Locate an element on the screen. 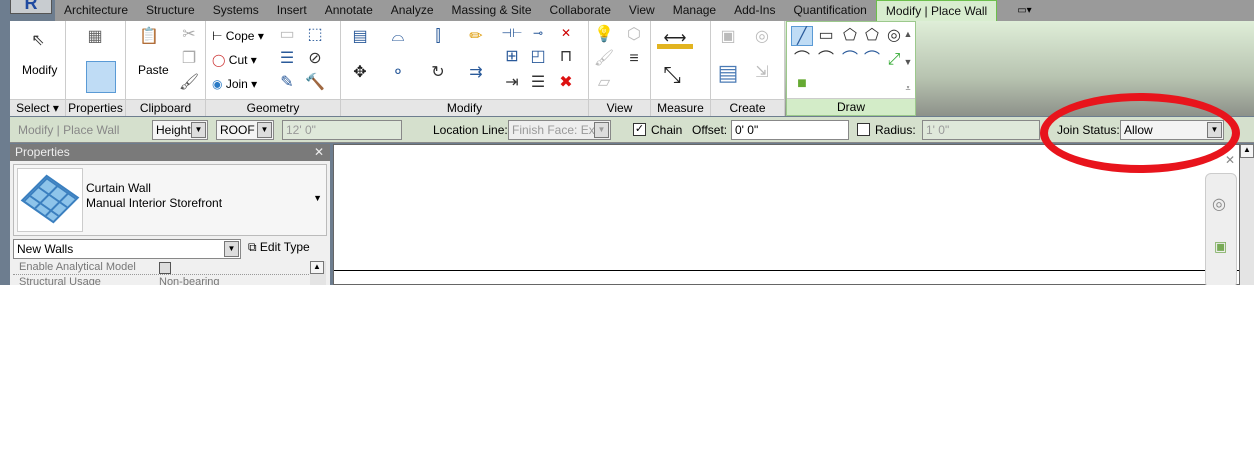  tab-architecture: Architecture is located at coordinates (96, 10).